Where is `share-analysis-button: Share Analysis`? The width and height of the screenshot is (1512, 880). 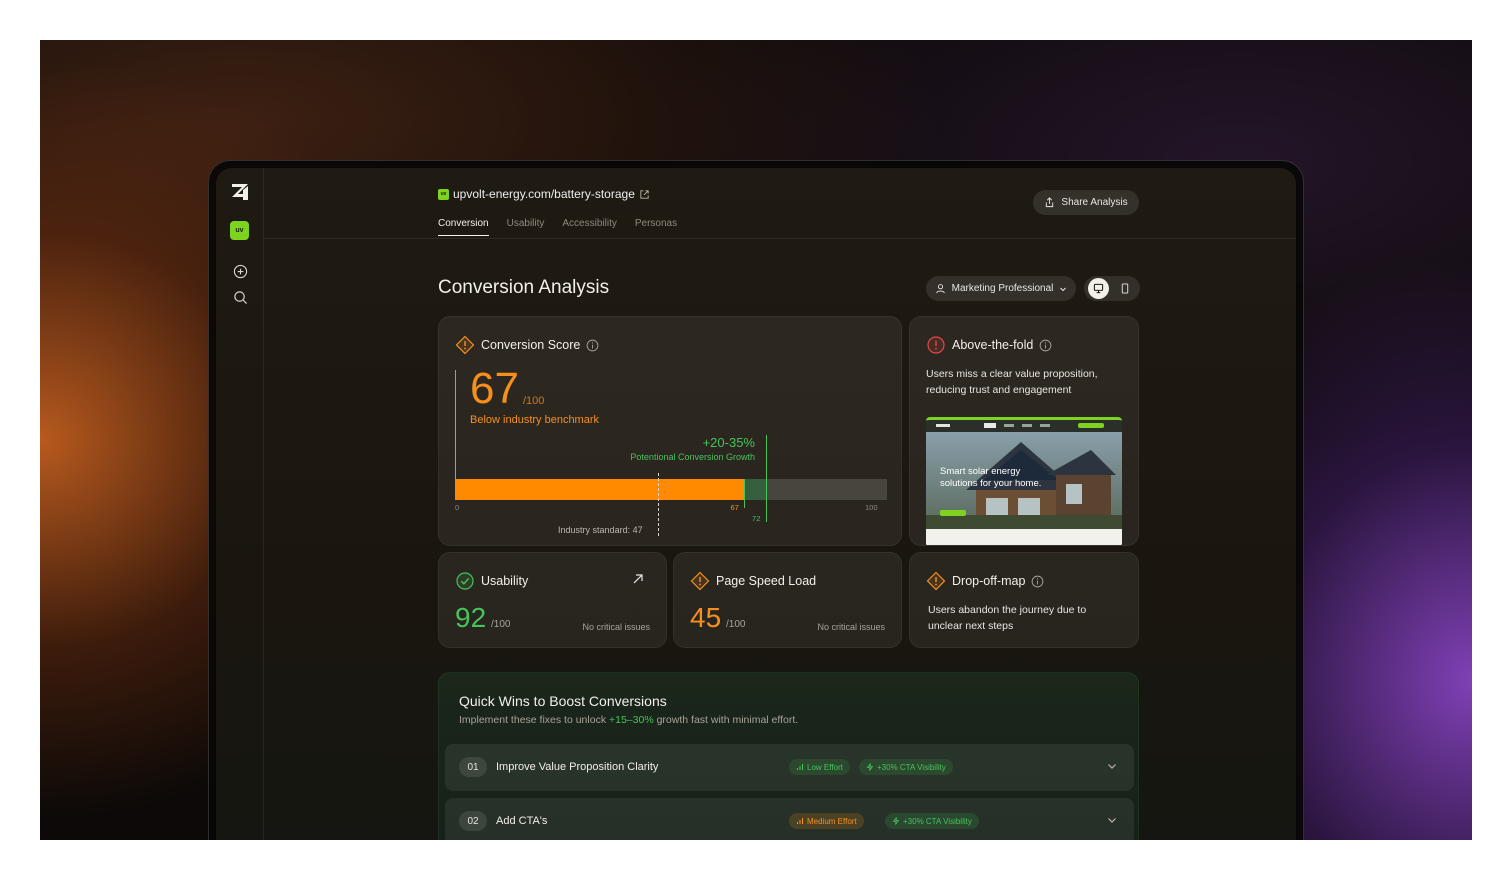 share-analysis-button: Share Analysis is located at coordinates (1086, 202).